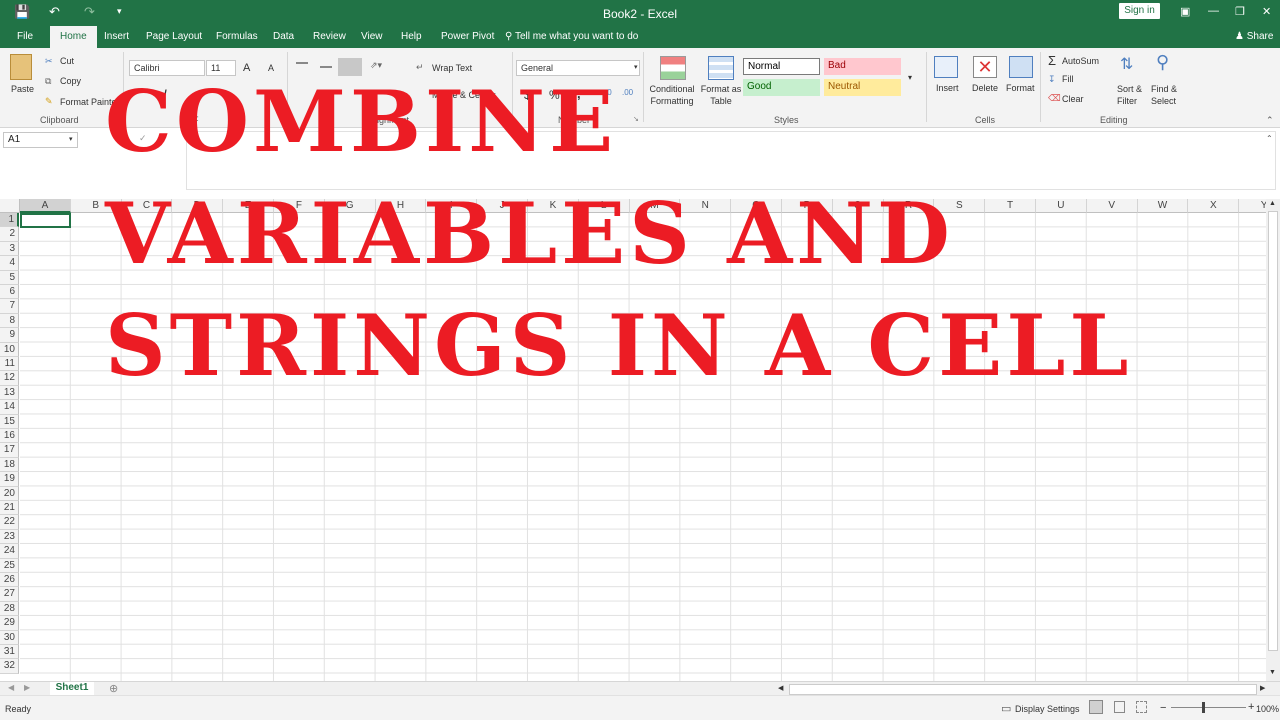 Image resolution: width=1280 pixels, height=720 pixels. What do you see at coordinates (248, 206) in the screenshot?
I see `column-header-e: E` at bounding box center [248, 206].